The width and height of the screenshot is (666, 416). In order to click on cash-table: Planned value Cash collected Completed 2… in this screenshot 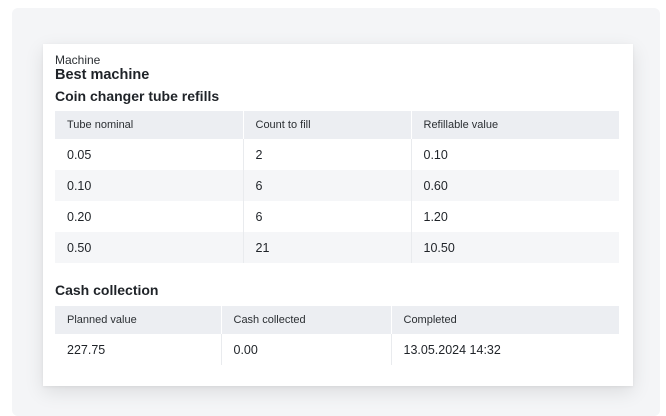, I will do `click(337, 335)`.